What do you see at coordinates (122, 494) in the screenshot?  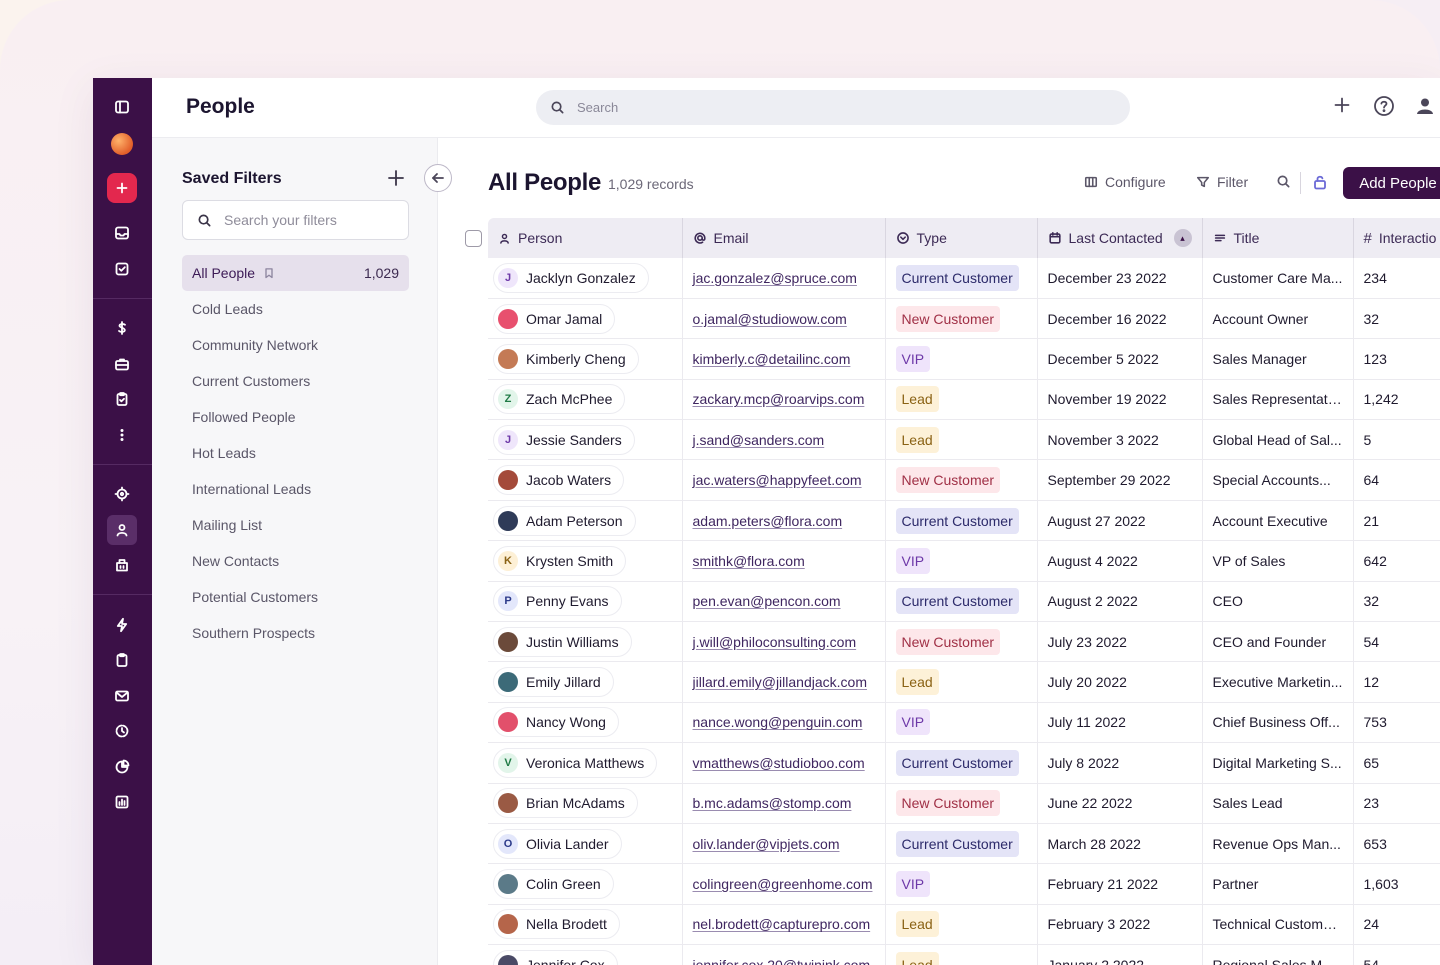 I see `crosshair-icon` at bounding box center [122, 494].